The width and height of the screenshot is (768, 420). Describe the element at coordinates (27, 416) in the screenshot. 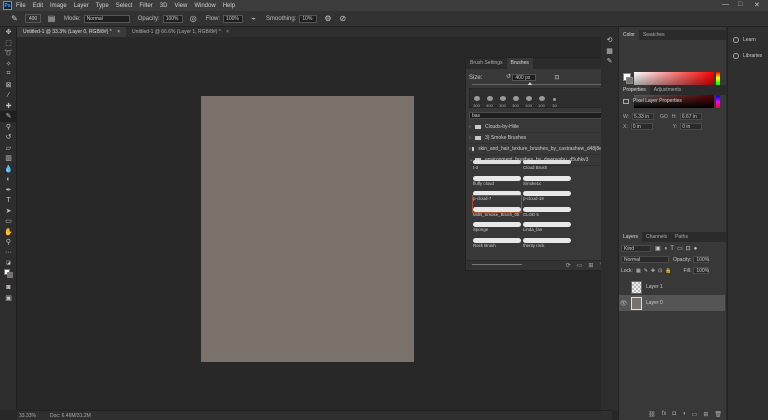

I see `zoom-level: 33.33%` at that location.